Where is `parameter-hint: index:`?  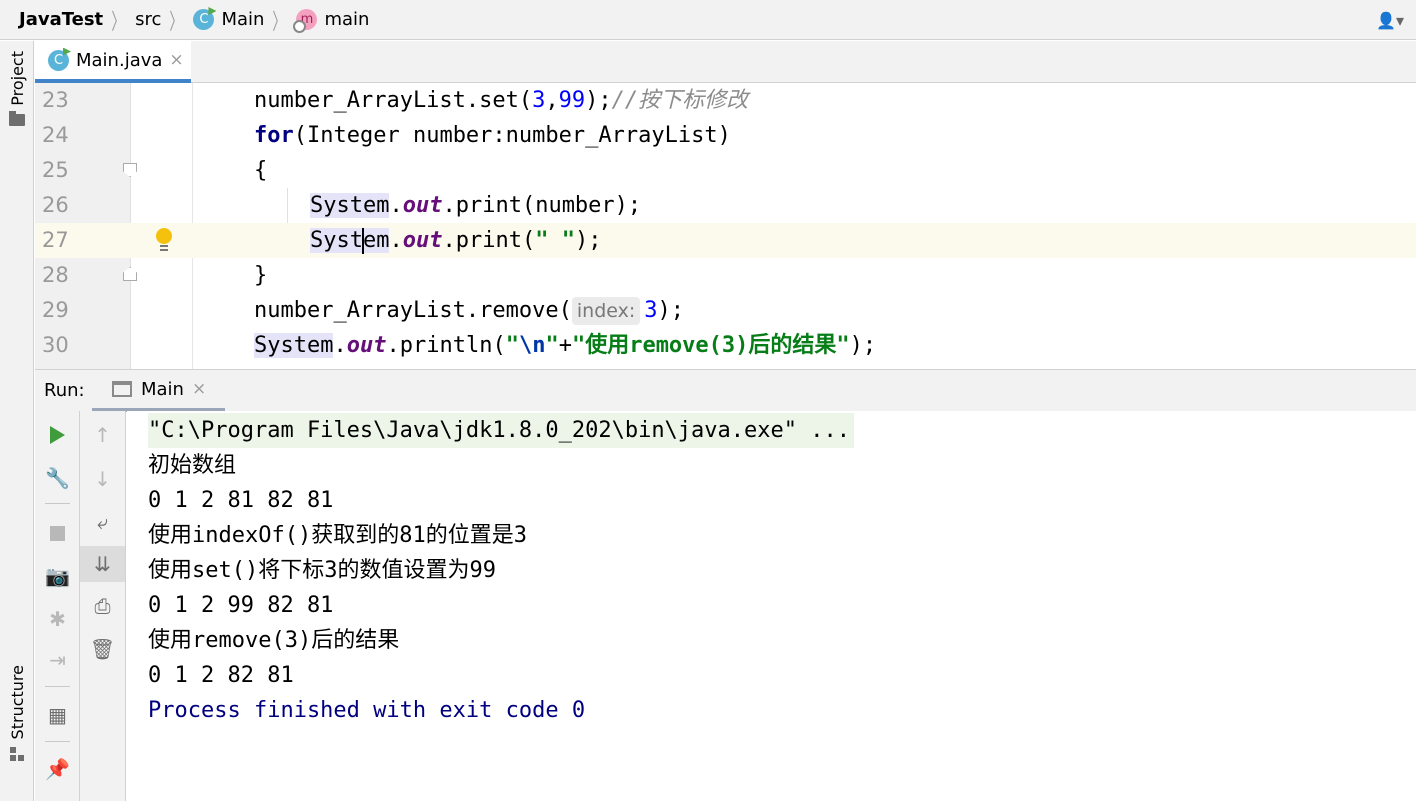
parameter-hint: index: is located at coordinates (606, 311).